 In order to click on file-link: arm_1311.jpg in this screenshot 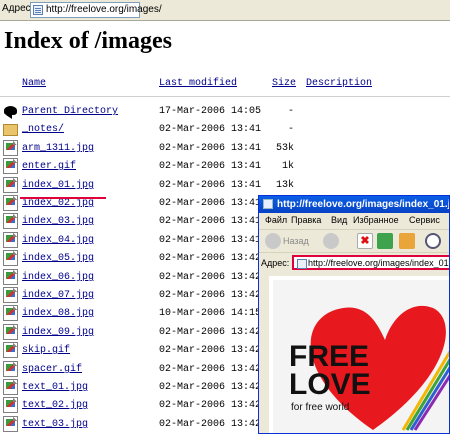, I will do `click(58, 148)`.